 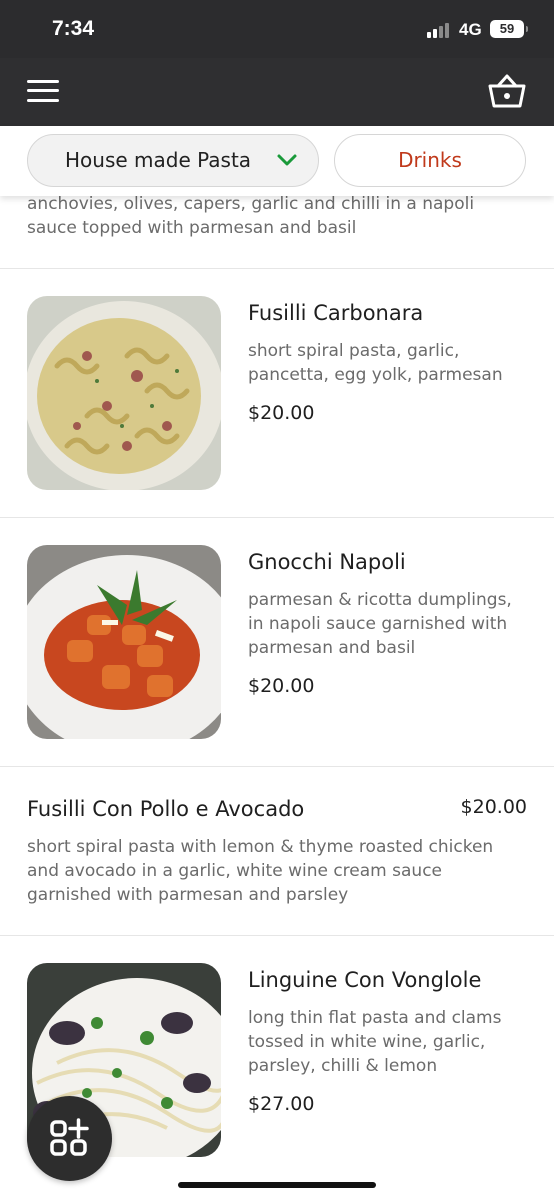 I want to click on category-dropdown: House made Pasta, so click(x=173, y=160).